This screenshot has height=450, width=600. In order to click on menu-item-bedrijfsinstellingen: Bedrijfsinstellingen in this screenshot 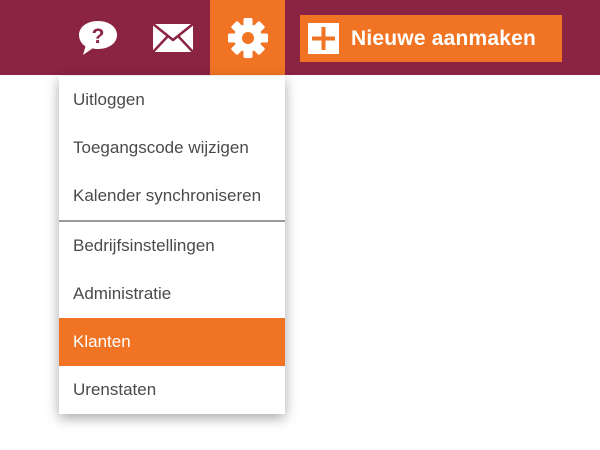, I will do `click(172, 246)`.